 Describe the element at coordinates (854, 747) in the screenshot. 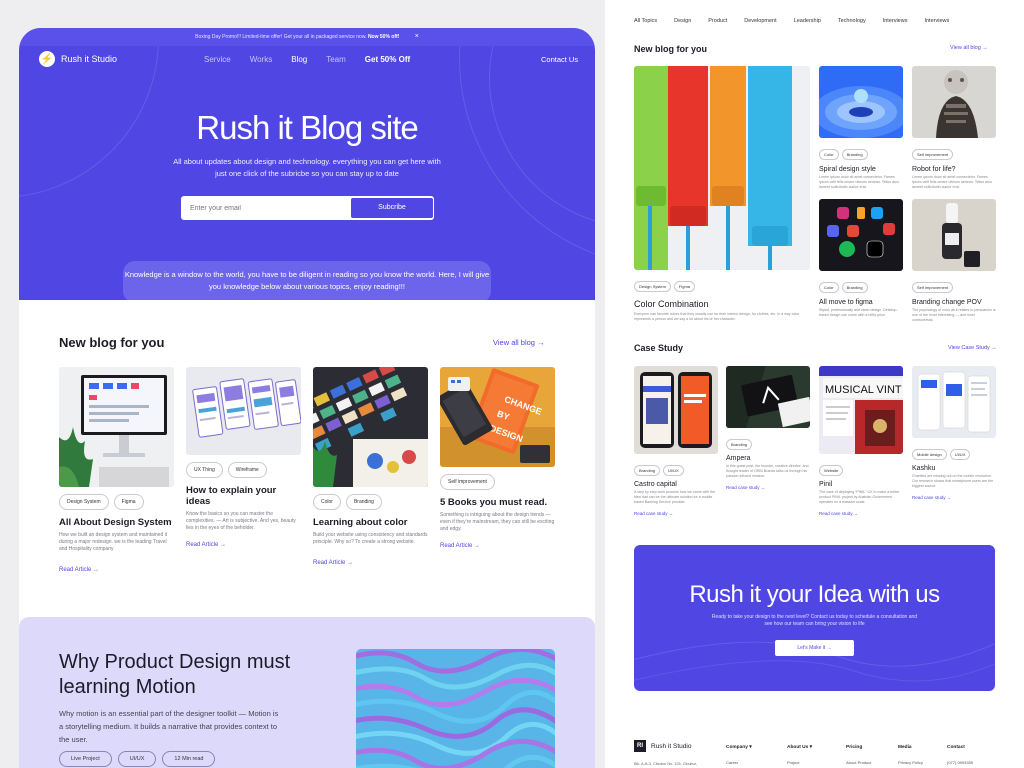

I see `footer-col-pricing: Pricing` at that location.